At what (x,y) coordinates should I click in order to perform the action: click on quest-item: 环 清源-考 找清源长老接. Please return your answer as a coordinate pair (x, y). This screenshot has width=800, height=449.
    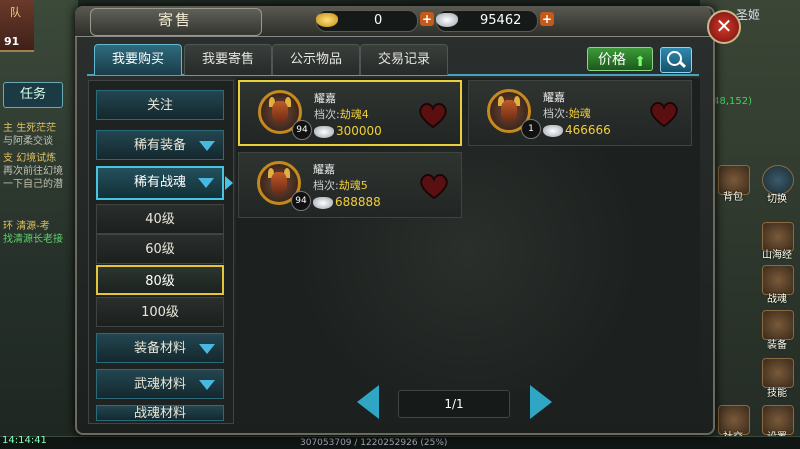
    Looking at the image, I should click on (33, 233).